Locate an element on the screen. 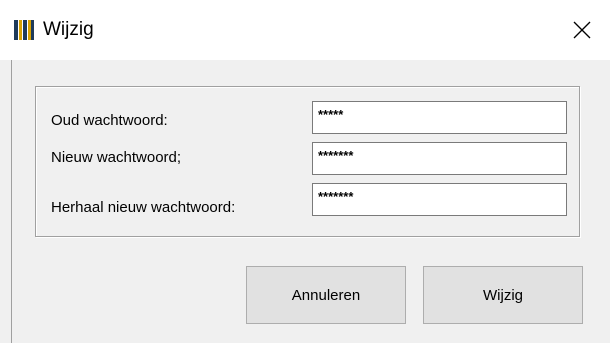 The height and width of the screenshot is (343, 610). window-title: Wijzig is located at coordinates (68, 29).